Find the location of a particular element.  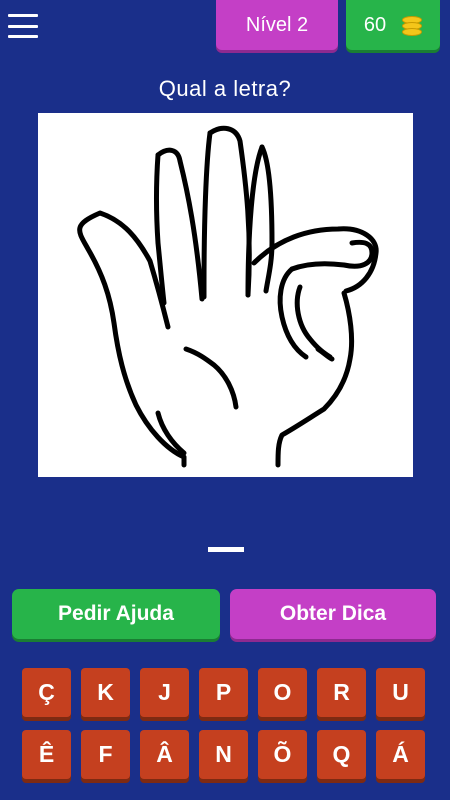

letter-key: N is located at coordinates (223, 754).